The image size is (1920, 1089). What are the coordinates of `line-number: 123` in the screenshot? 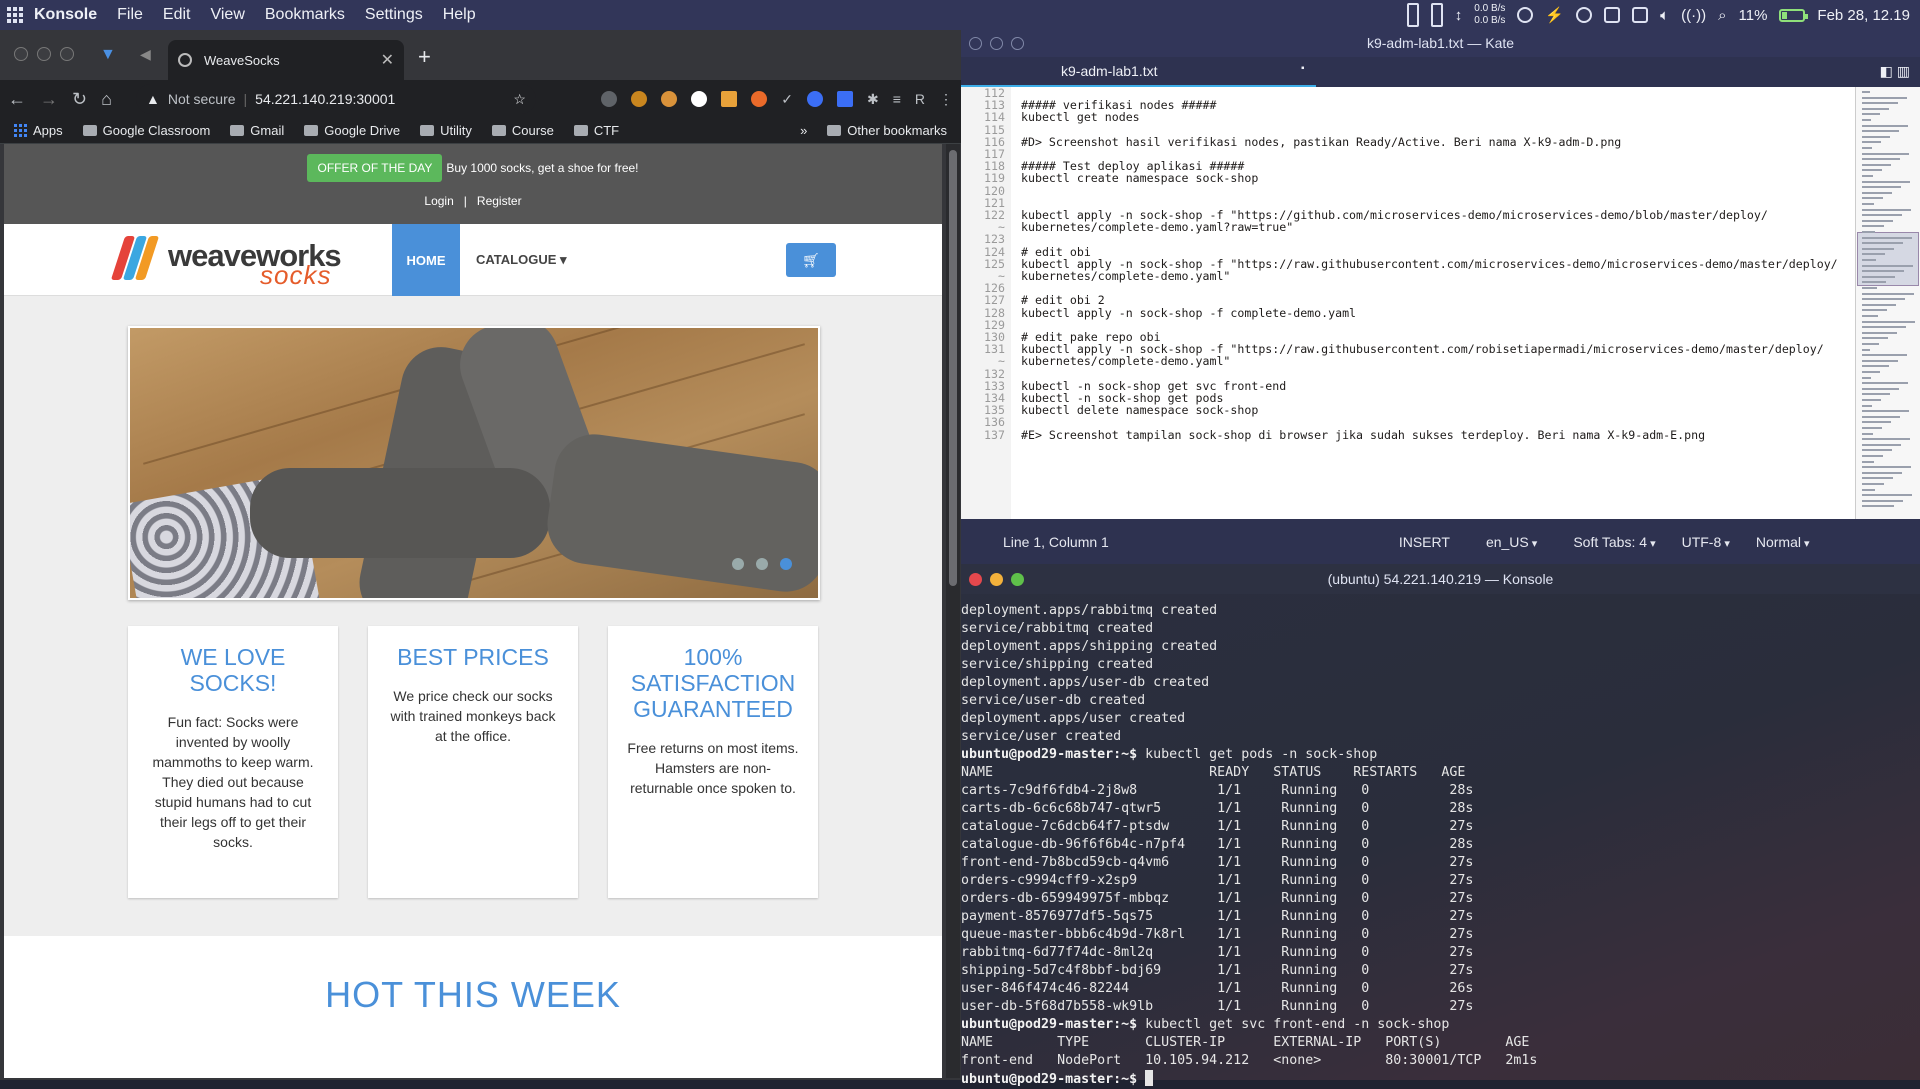 It's located at (994, 239).